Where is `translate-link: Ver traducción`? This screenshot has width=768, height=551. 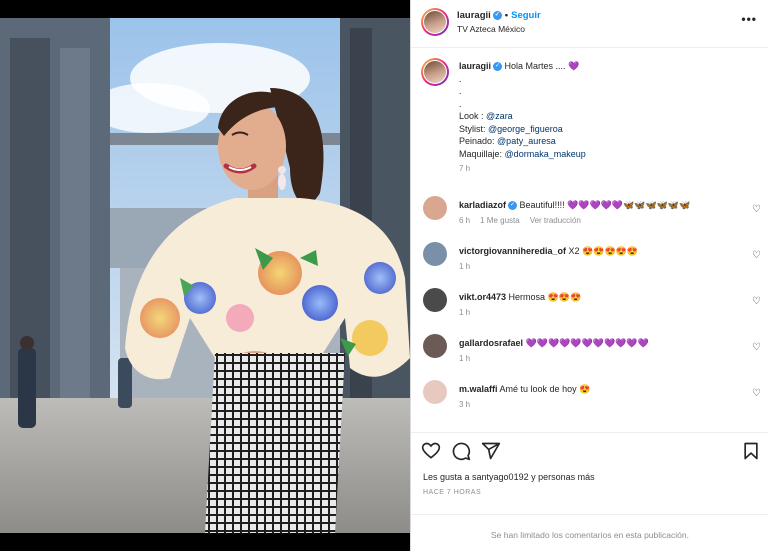
translate-link: Ver traducción is located at coordinates (555, 220).